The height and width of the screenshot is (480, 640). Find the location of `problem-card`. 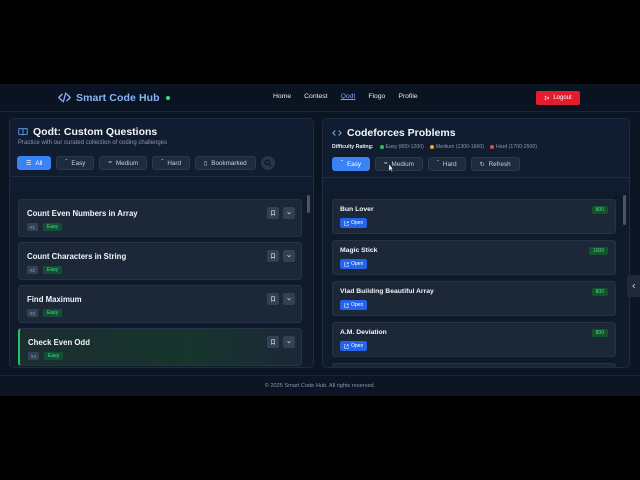

problem-card is located at coordinates (474, 365).